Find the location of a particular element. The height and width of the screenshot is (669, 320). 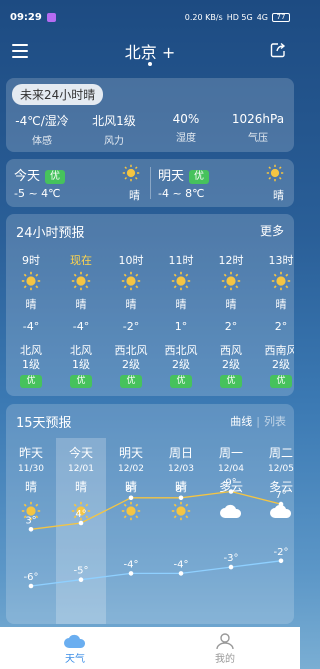

hour-time: 12时 is located at coordinates (231, 260).